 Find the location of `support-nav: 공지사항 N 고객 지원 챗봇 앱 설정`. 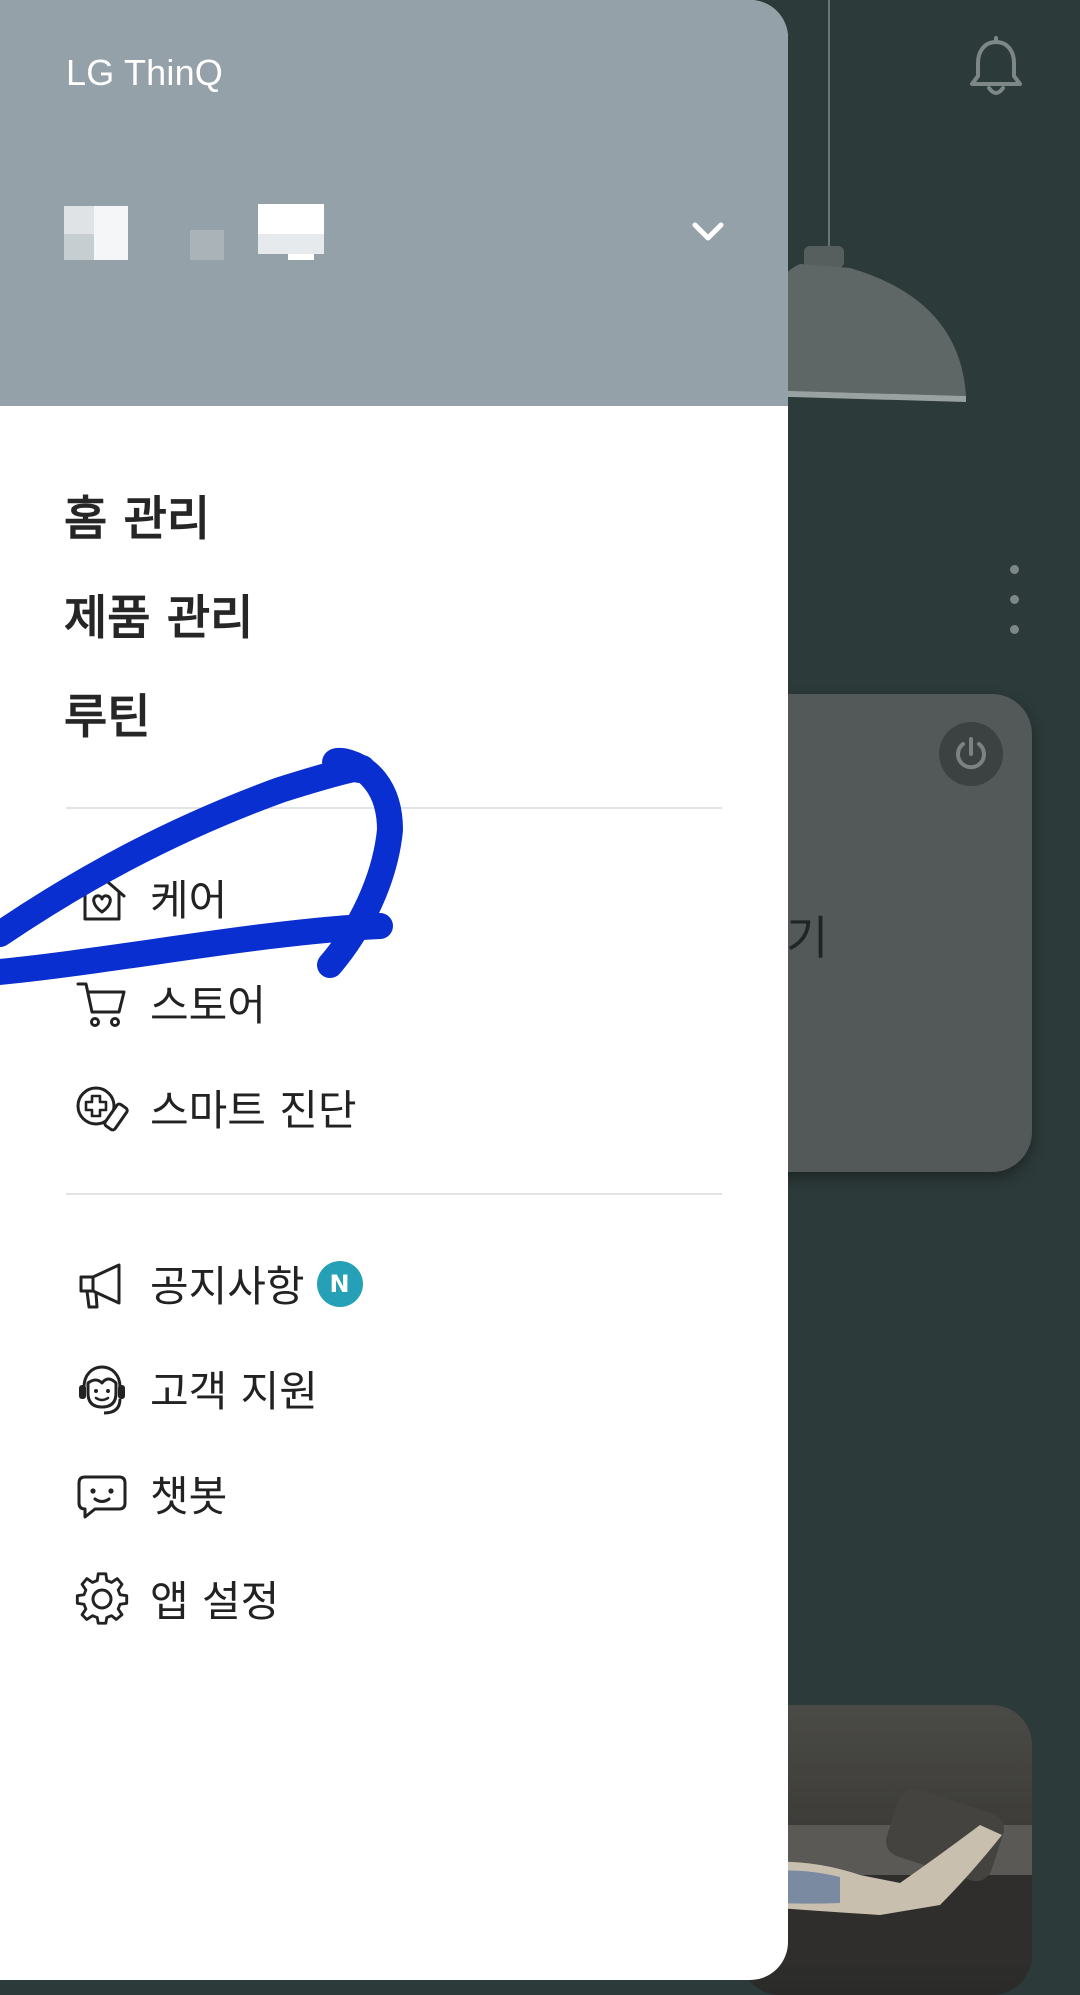

support-nav: 공지사항 N 고객 지원 챗봇 앱 설정 is located at coordinates (218, 1441).